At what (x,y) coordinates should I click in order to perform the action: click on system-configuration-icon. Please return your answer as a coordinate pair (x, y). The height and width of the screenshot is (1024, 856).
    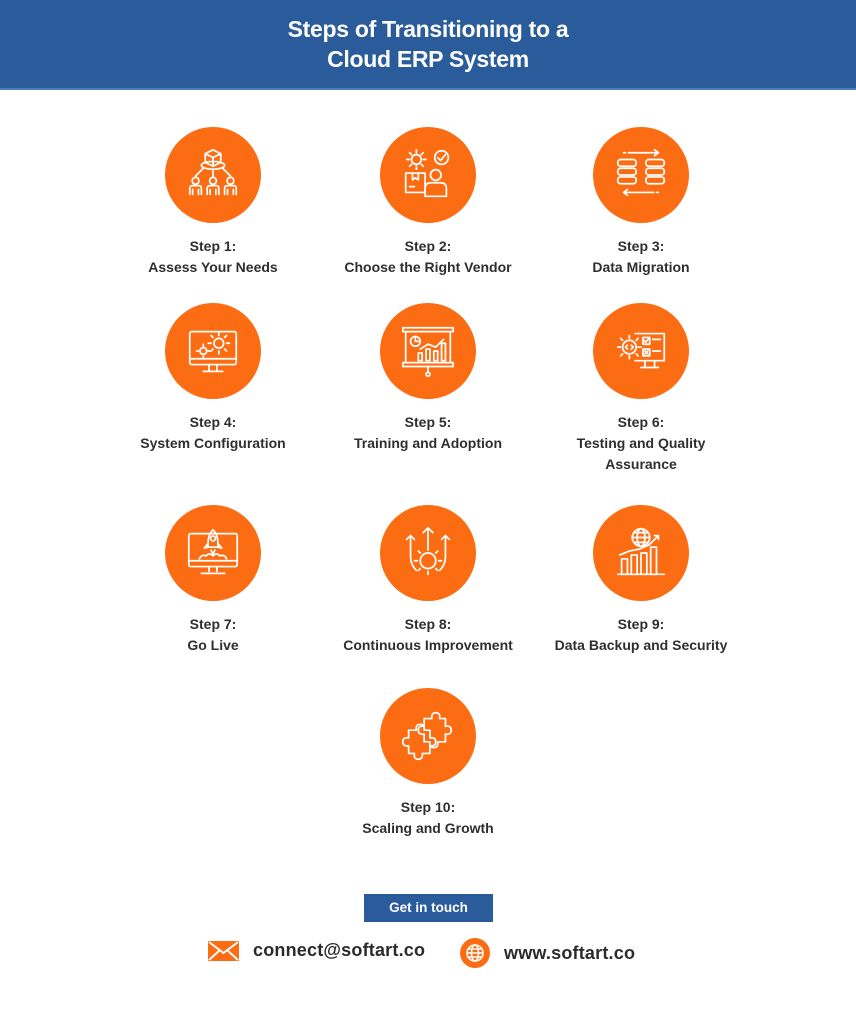
    Looking at the image, I should click on (213, 351).